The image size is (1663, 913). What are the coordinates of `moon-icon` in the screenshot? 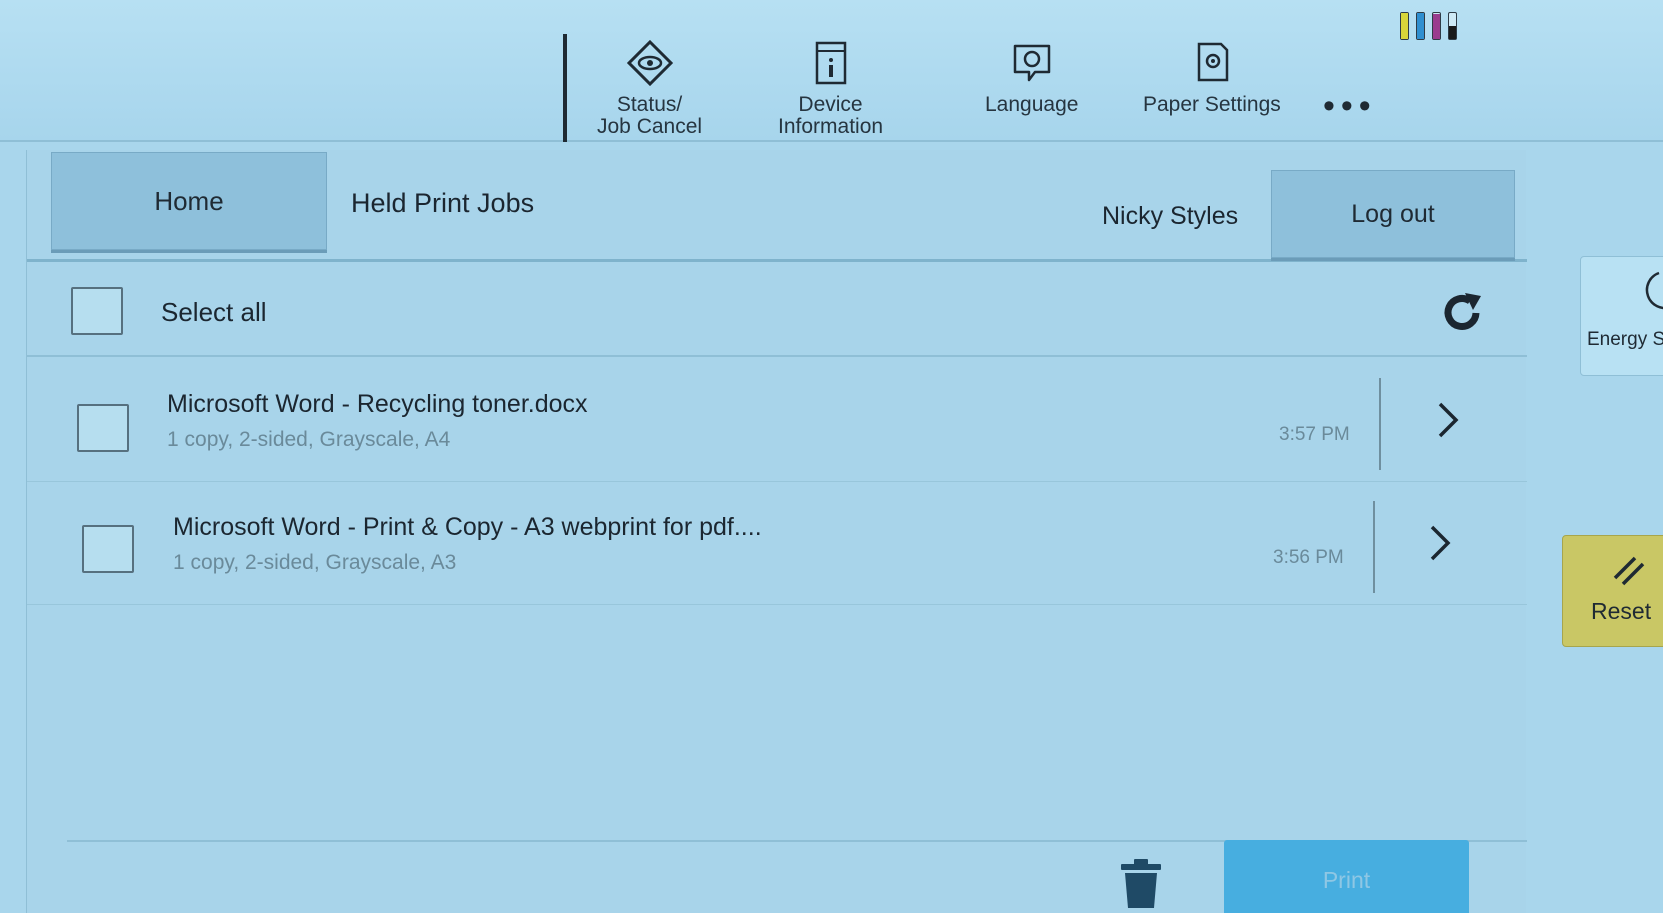 It's located at (1654, 290).